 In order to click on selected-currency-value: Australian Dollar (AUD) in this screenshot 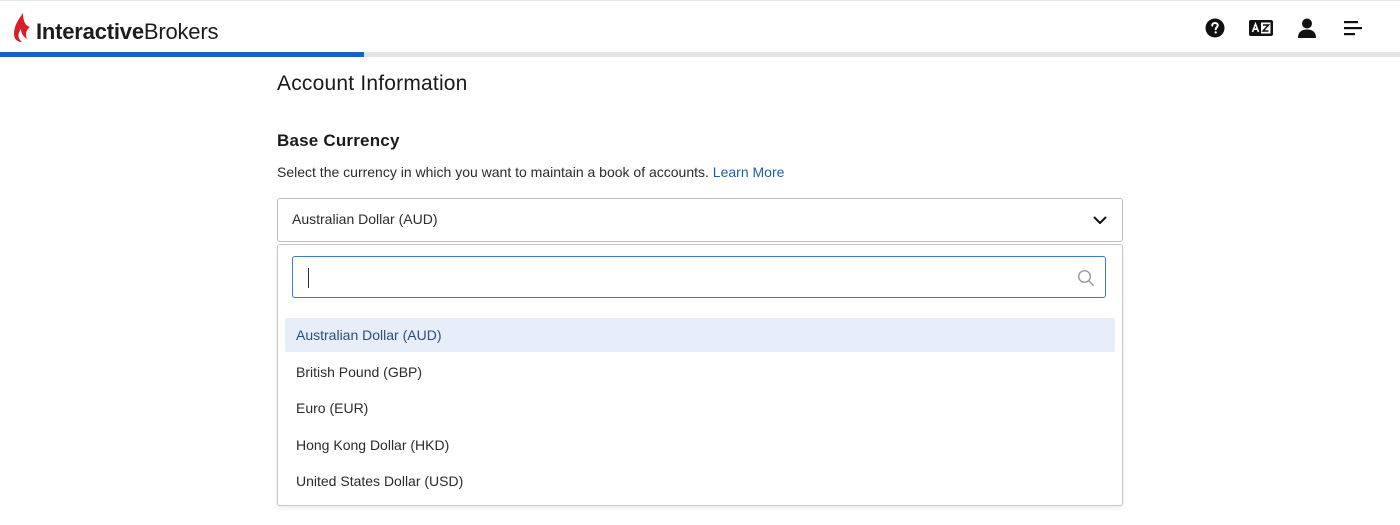, I will do `click(365, 219)`.